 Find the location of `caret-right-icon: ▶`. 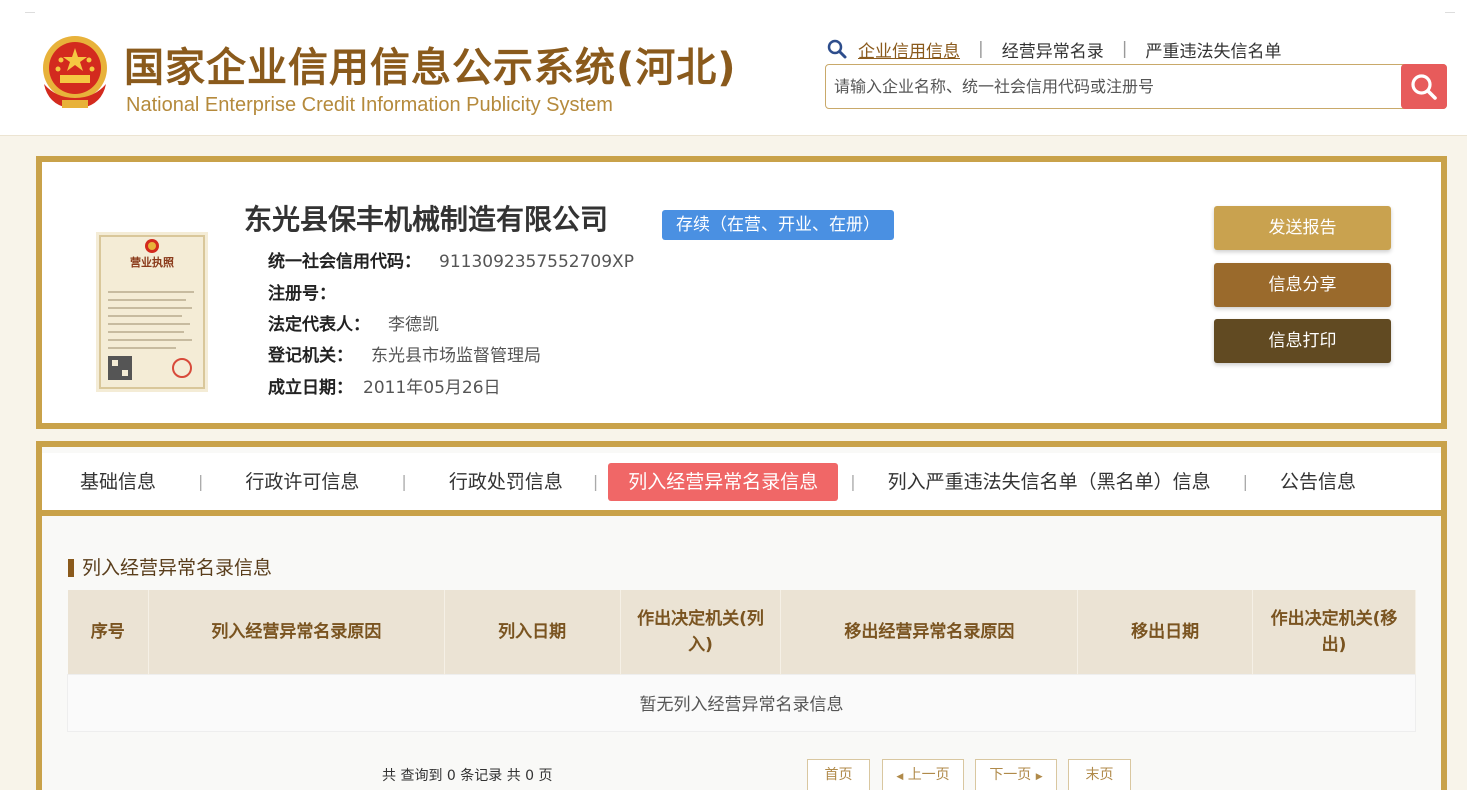

caret-right-icon: ▶ is located at coordinates (1039, 777).